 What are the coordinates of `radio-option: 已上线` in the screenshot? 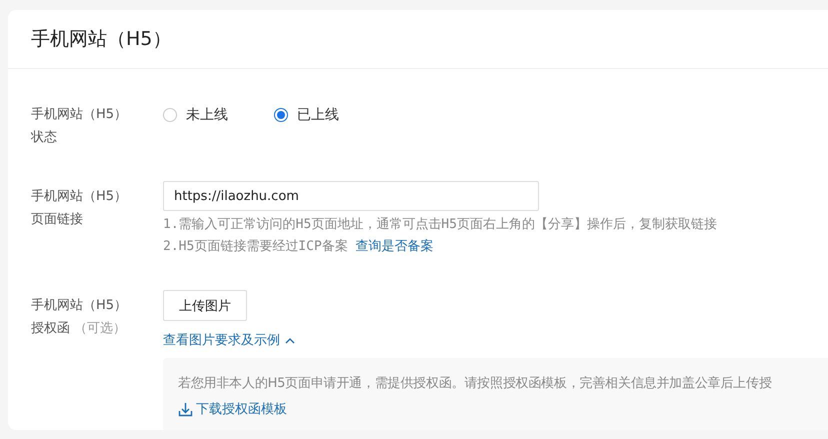 It's located at (306, 115).